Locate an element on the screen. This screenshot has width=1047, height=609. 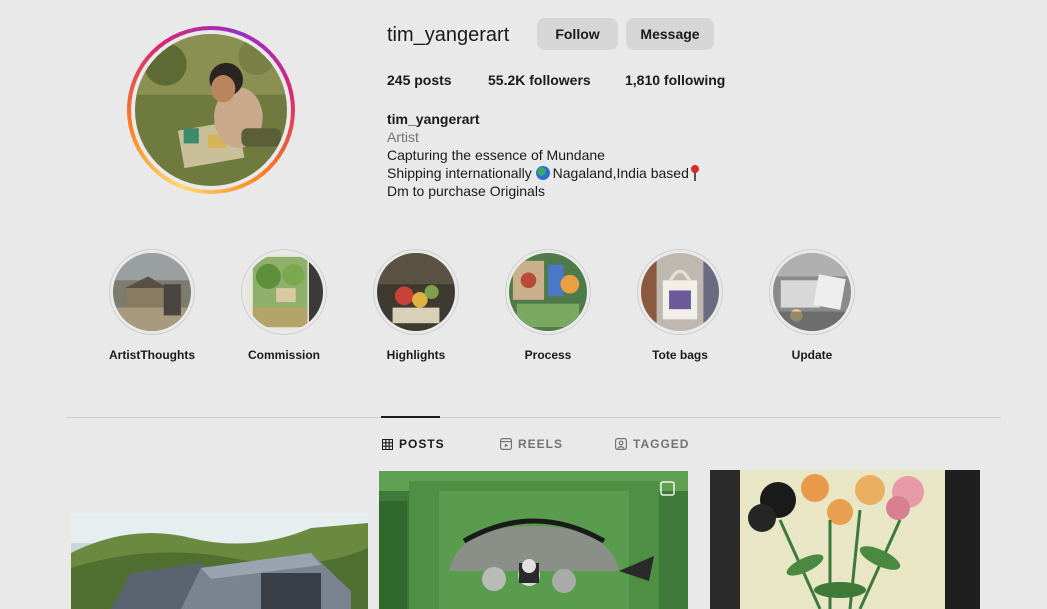
bio-line-2-location: Nagaland,India based is located at coordinates (620, 173).